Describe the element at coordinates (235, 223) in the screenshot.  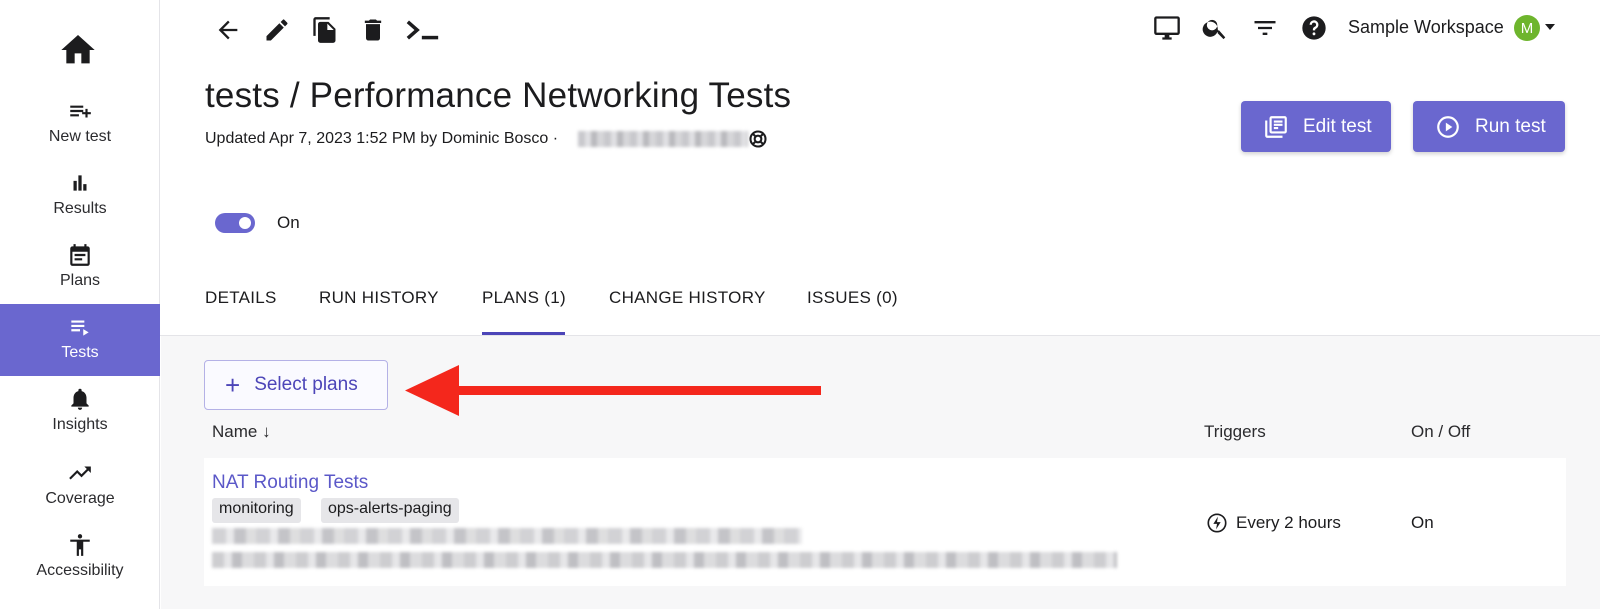
I see `test-enabled-toggle` at that location.